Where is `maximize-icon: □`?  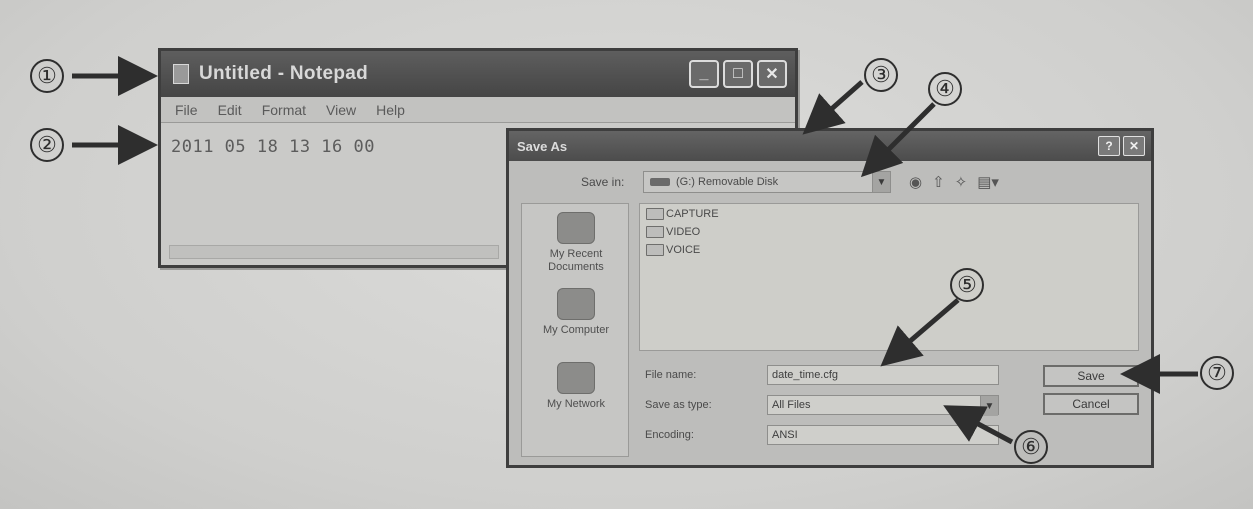 maximize-icon: □ is located at coordinates (738, 74).